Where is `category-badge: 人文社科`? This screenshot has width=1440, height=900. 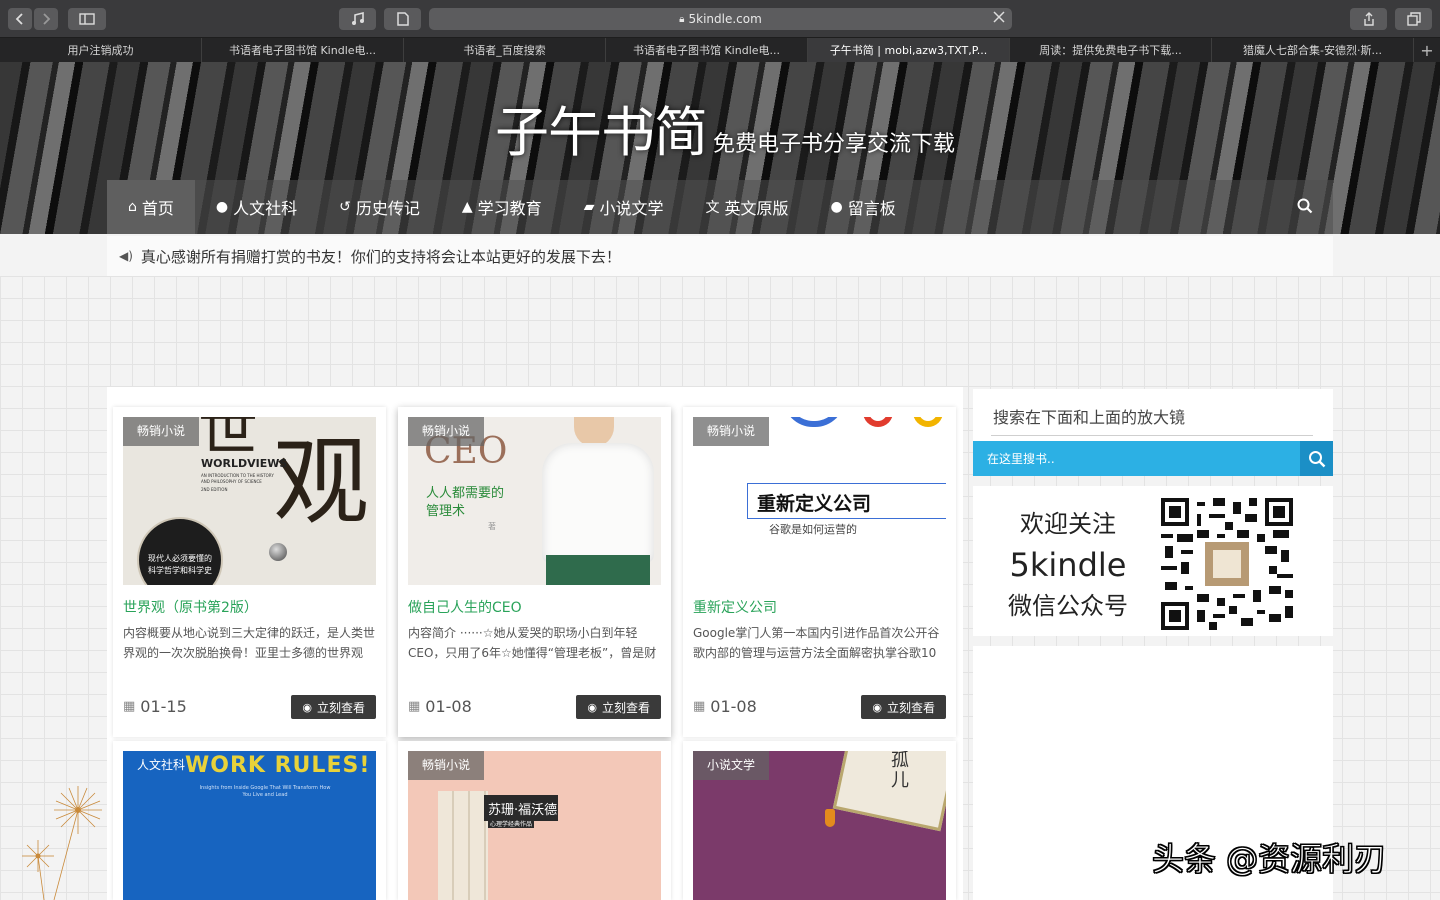 category-badge: 人文社科 is located at coordinates (161, 765).